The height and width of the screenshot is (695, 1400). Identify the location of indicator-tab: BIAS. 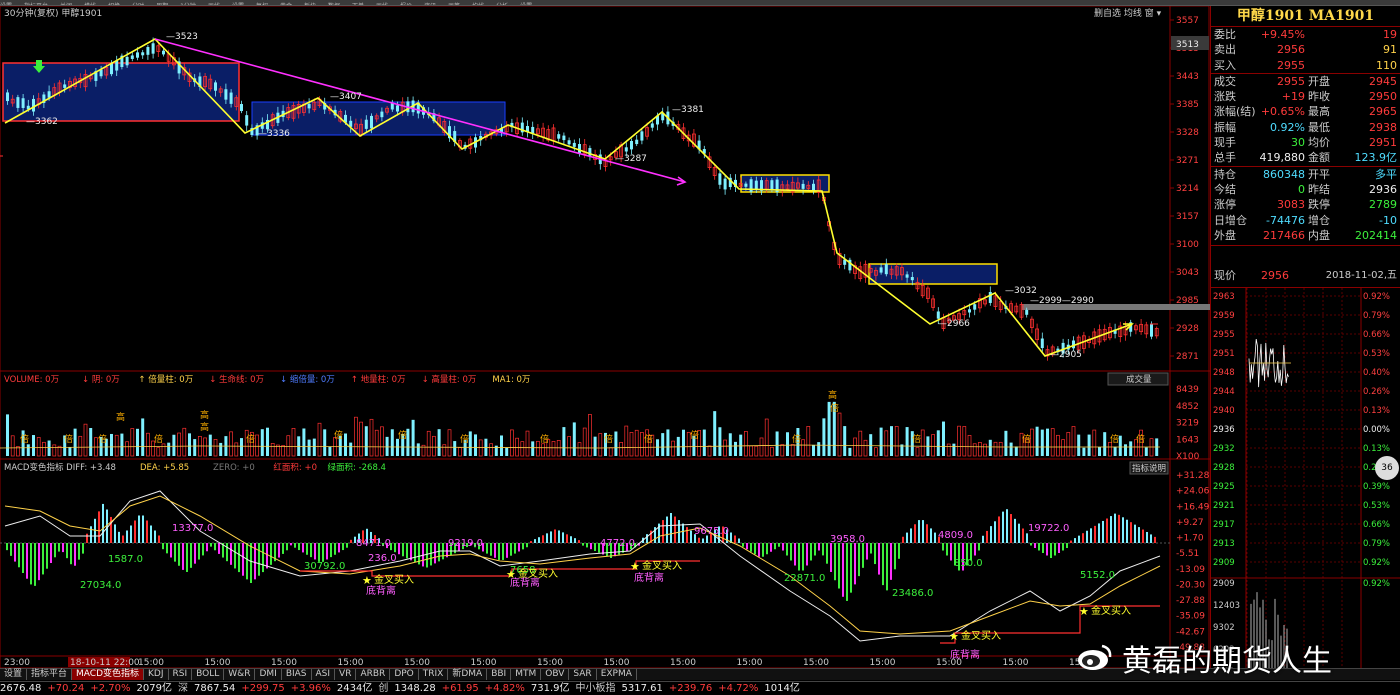
(297, 674).